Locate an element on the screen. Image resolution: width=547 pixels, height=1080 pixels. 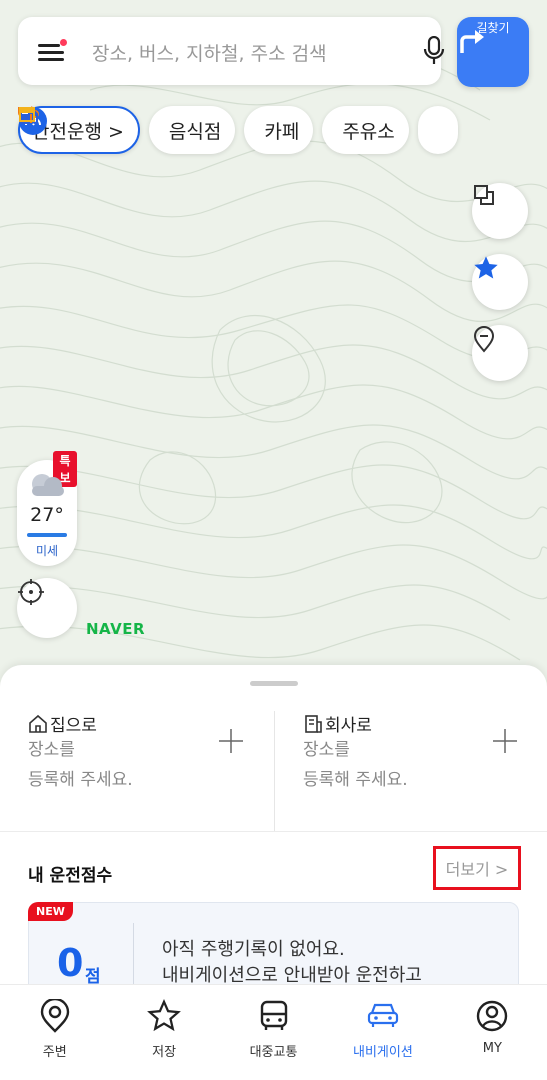
dust-level-bar is located at coordinates (47, 535).